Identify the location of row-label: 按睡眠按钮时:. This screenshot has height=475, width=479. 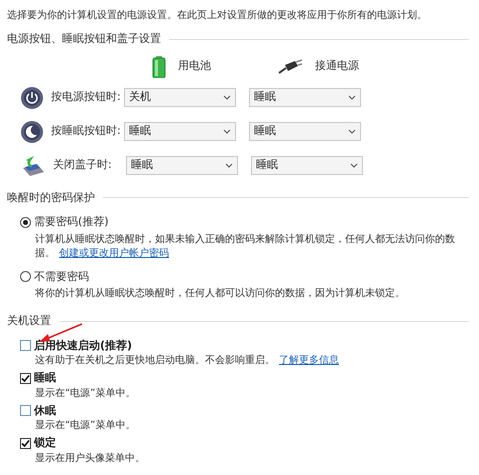
(86, 131).